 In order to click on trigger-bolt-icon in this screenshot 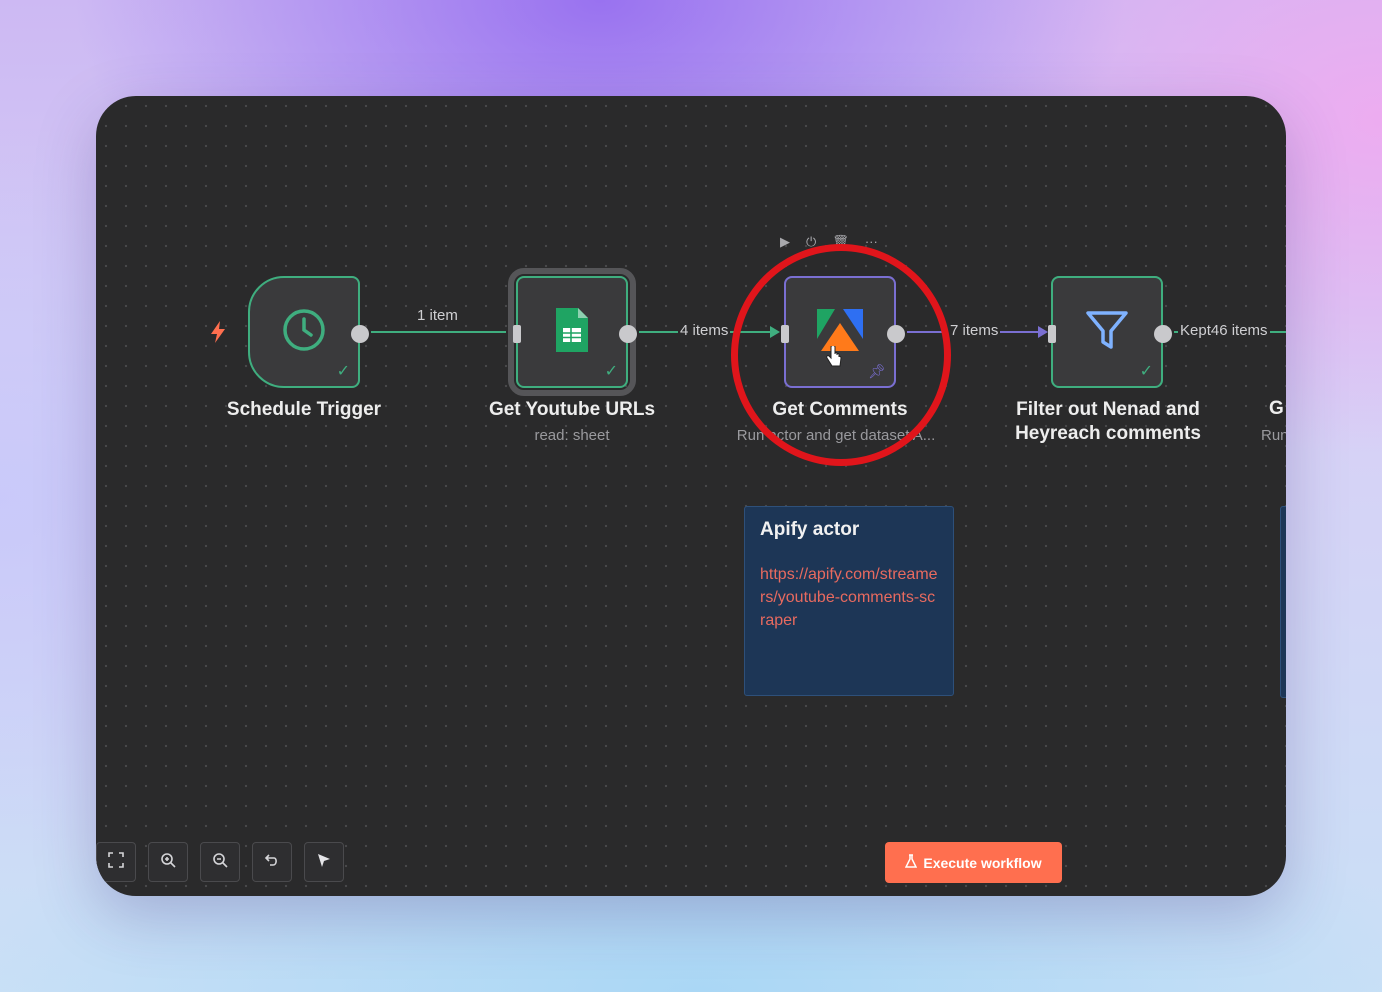, I will do `click(218, 335)`.